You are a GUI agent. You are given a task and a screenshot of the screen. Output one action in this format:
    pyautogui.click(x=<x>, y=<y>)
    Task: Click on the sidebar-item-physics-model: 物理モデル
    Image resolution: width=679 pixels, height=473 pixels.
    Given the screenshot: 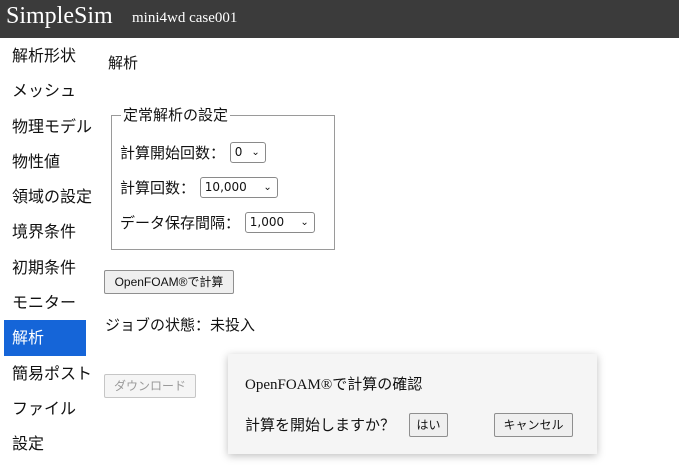 What is the action you would take?
    pyautogui.click(x=48, y=126)
    